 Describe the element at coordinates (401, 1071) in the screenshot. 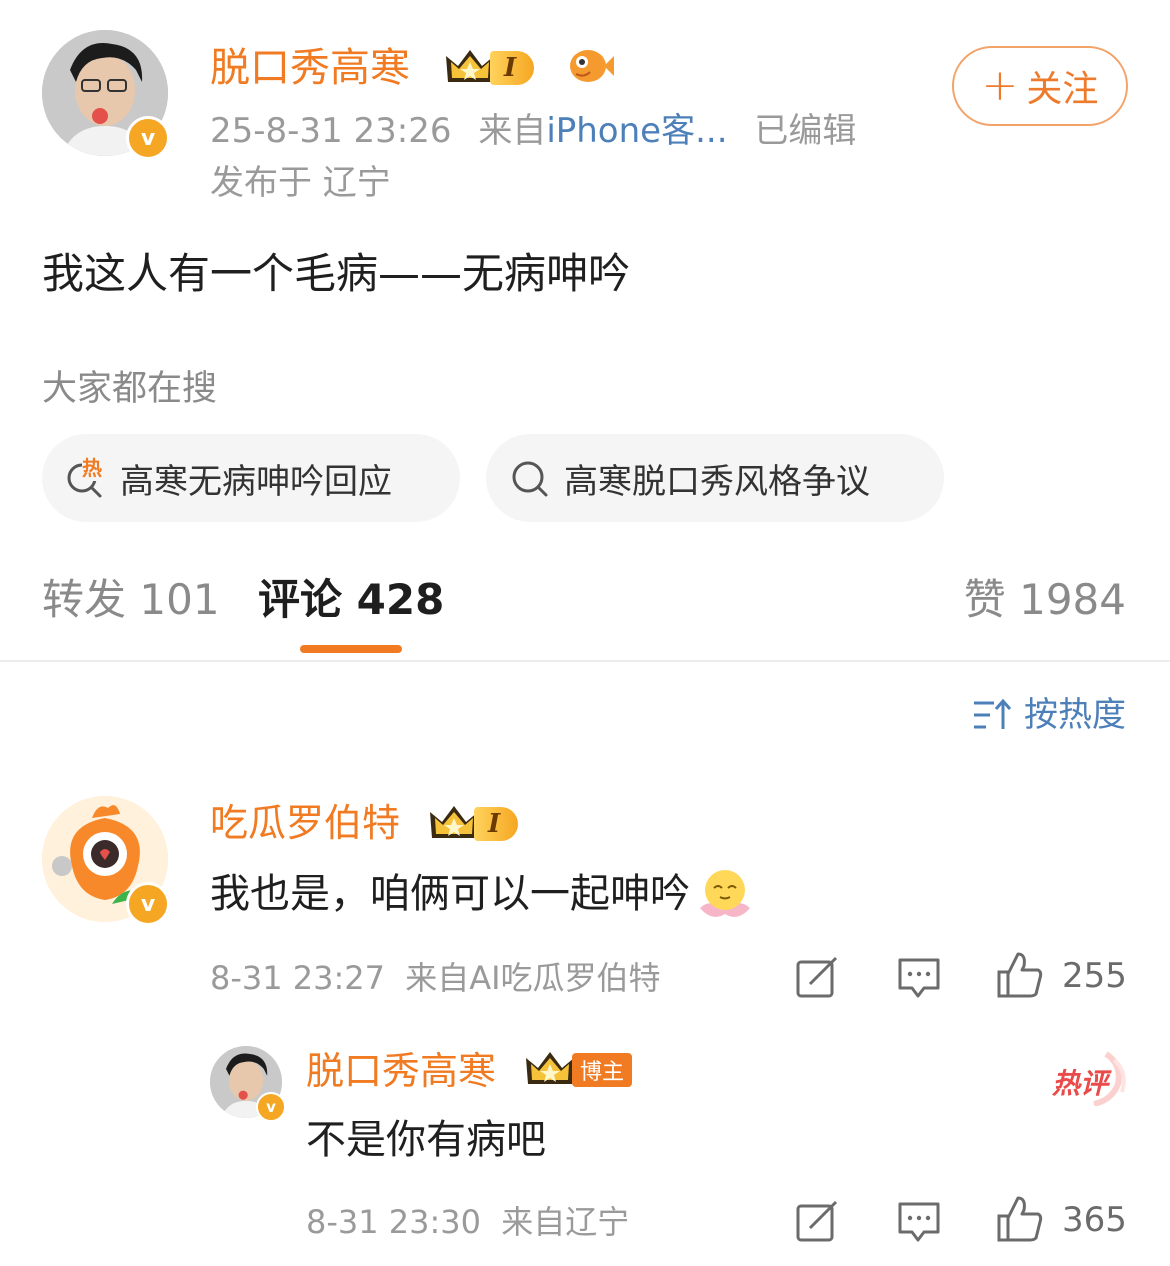

I see `reply-author-name: 脱口秀高寒` at that location.